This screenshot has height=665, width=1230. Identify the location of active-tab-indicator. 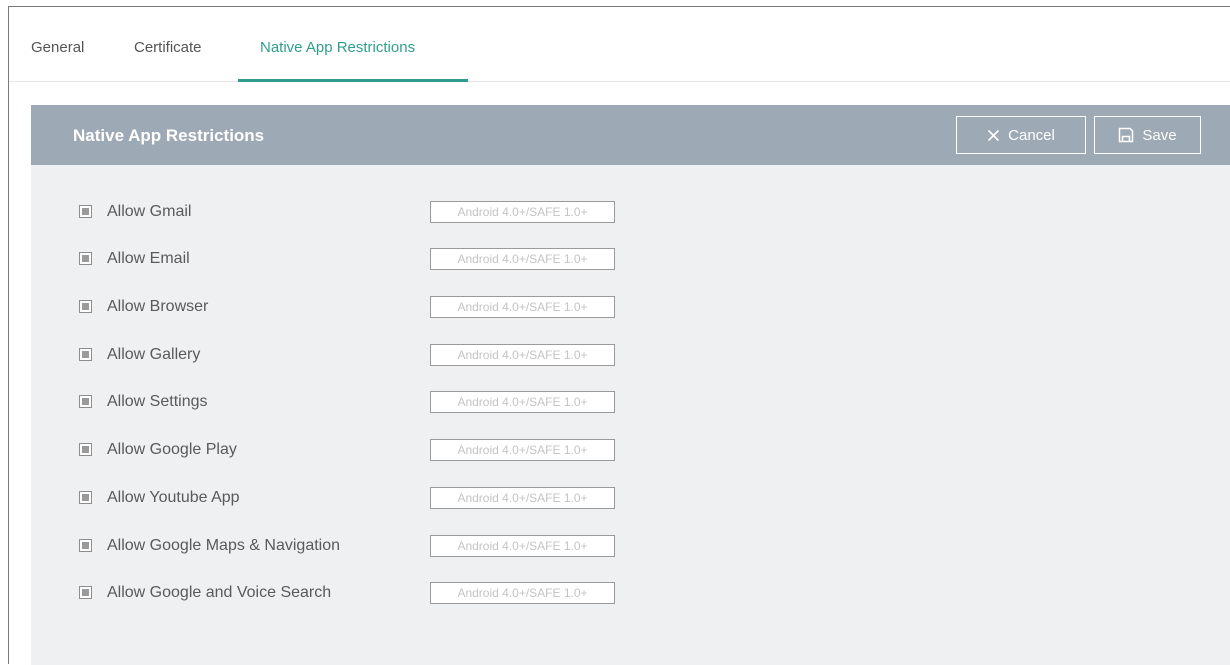
(353, 80).